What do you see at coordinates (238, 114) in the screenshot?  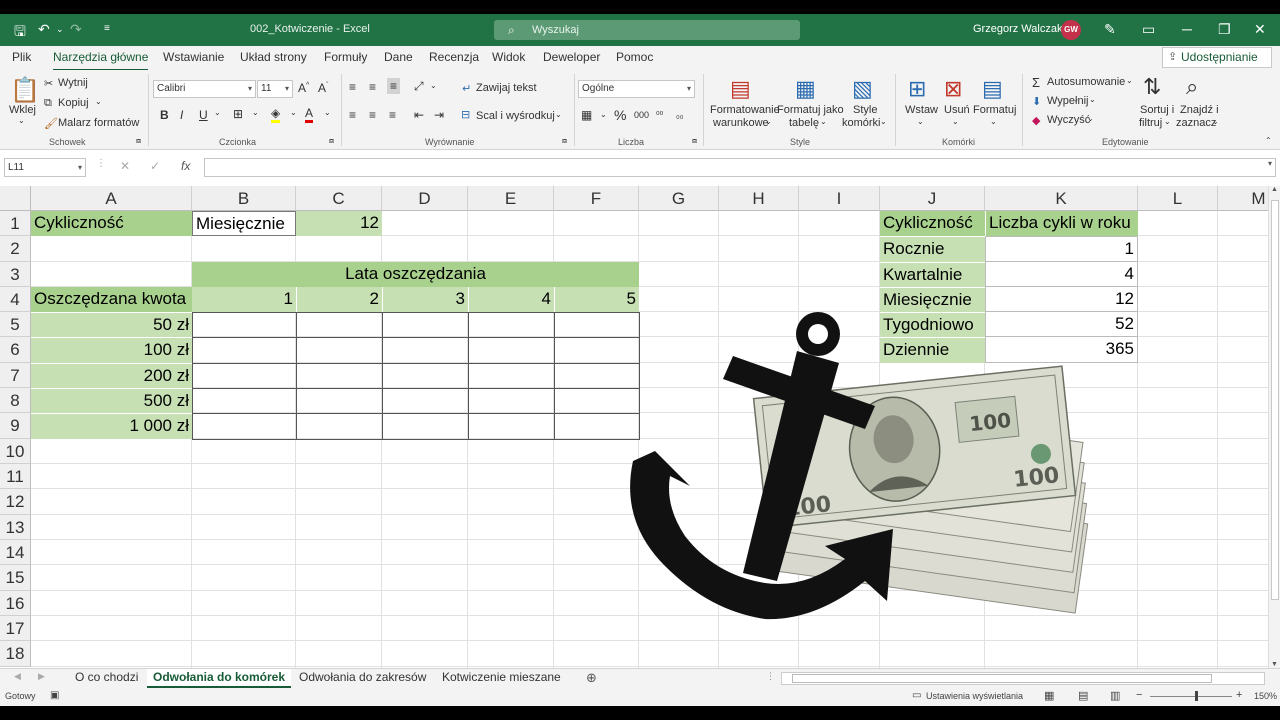 I see `borders-icon: ⊞` at bounding box center [238, 114].